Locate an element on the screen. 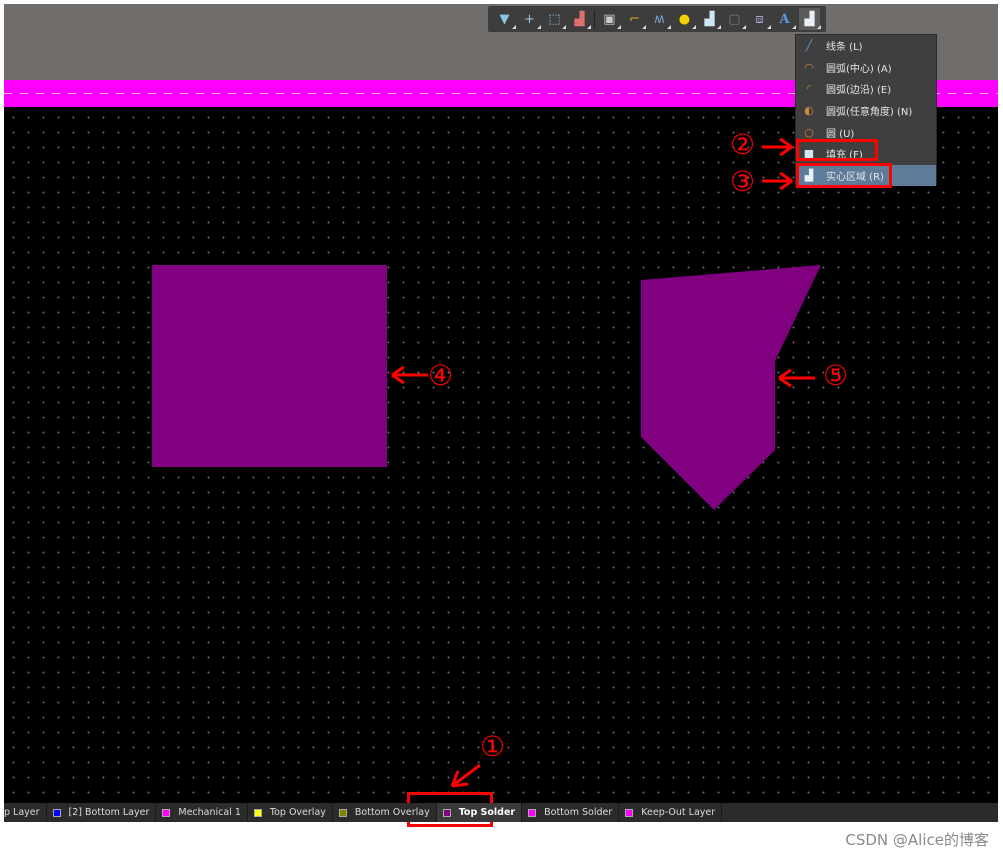 The height and width of the screenshot is (857, 1003). annotation-4: ④ is located at coordinates (441, 375).